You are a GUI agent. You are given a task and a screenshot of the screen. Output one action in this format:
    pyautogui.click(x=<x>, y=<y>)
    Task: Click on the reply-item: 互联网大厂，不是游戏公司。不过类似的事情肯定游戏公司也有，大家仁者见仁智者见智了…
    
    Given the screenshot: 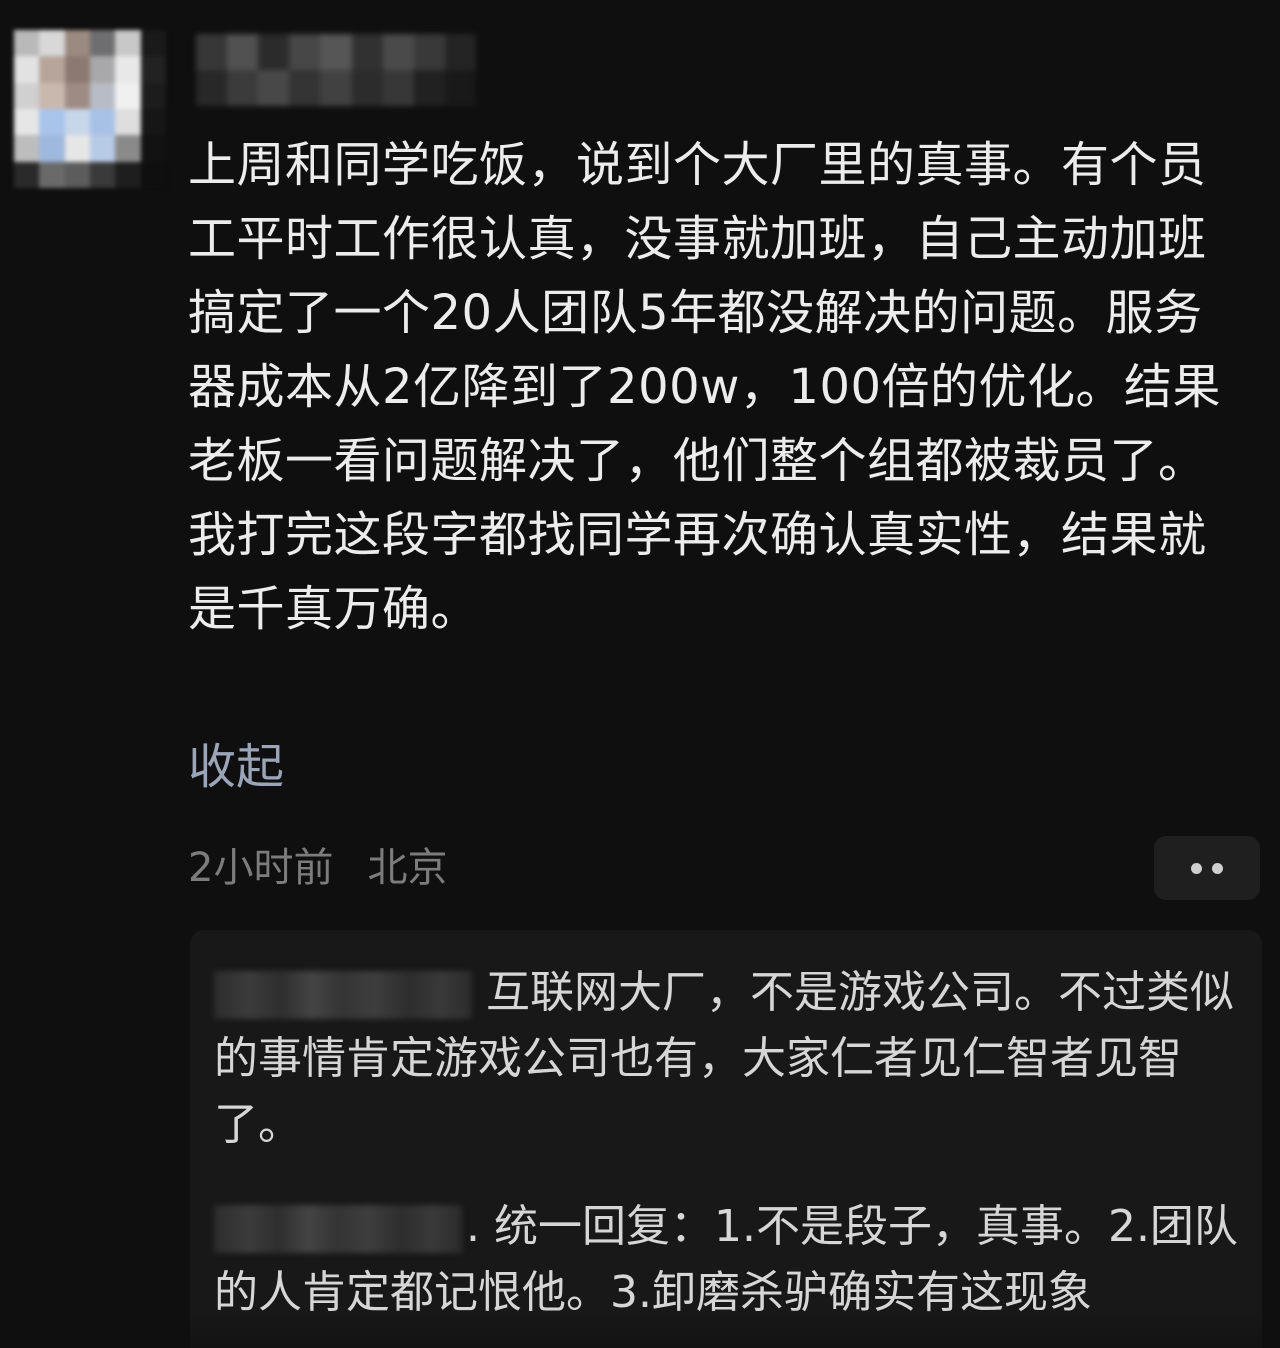 What is the action you would take?
    pyautogui.click(x=729, y=1059)
    